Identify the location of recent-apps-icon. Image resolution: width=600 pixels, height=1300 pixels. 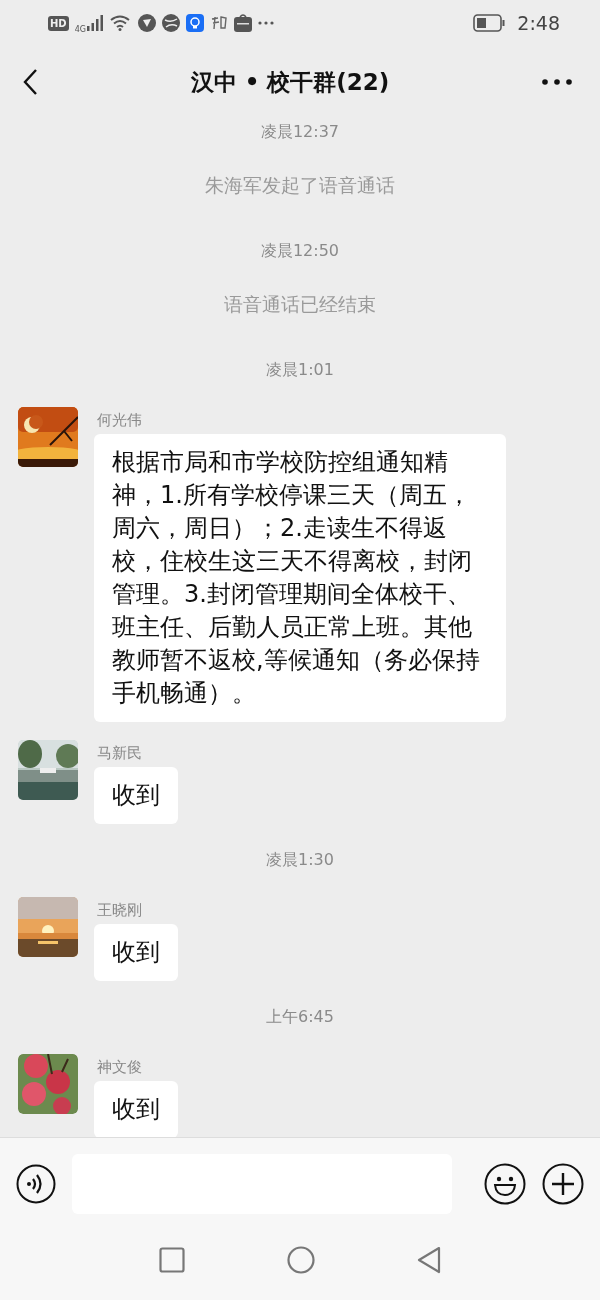
(172, 1260).